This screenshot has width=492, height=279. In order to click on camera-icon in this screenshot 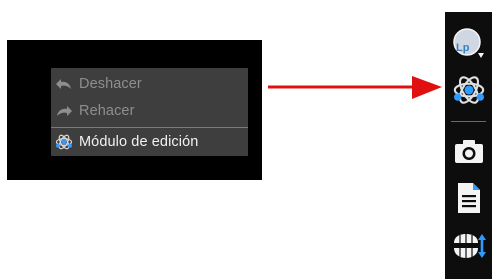, I will do `click(468, 151)`.